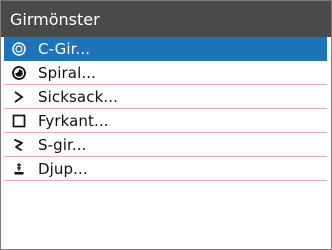  What do you see at coordinates (19, 169) in the screenshot?
I see `depth-icon` at bounding box center [19, 169].